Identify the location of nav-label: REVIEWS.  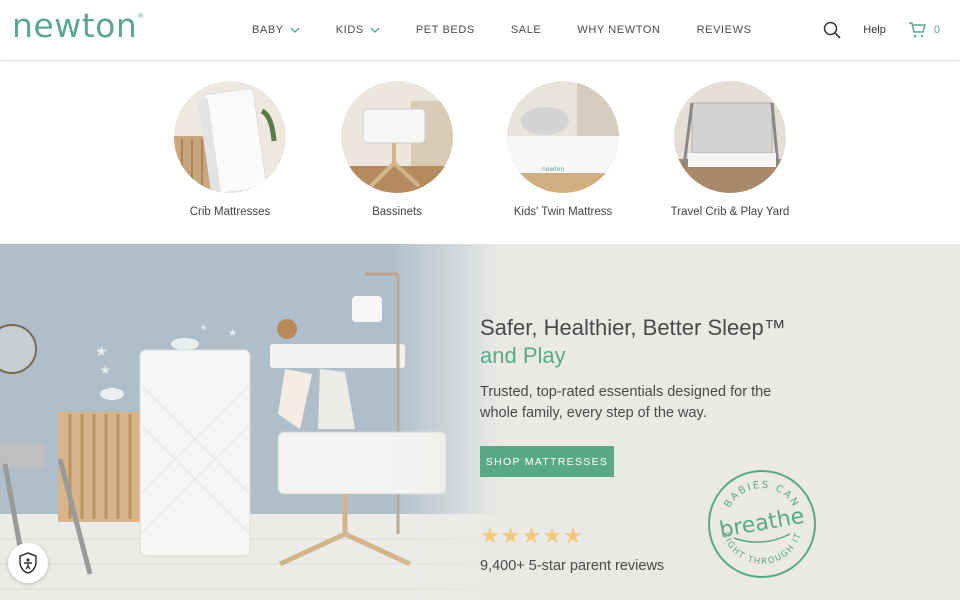
(724, 30).